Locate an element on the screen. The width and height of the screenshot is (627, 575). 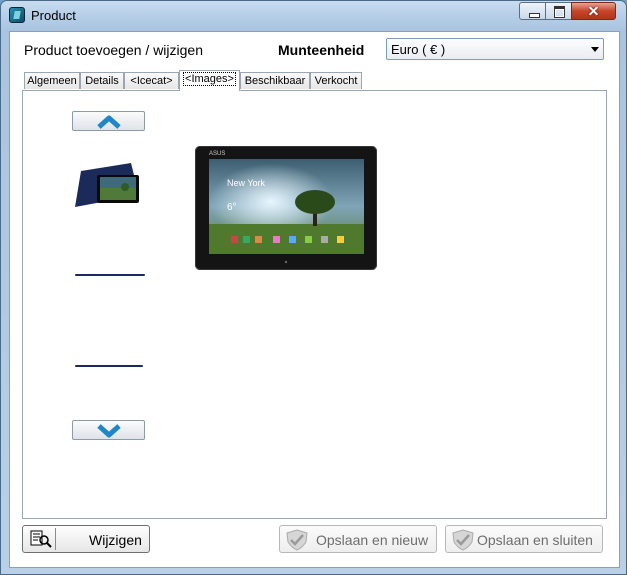
close-button: ✕ is located at coordinates (593, 11).